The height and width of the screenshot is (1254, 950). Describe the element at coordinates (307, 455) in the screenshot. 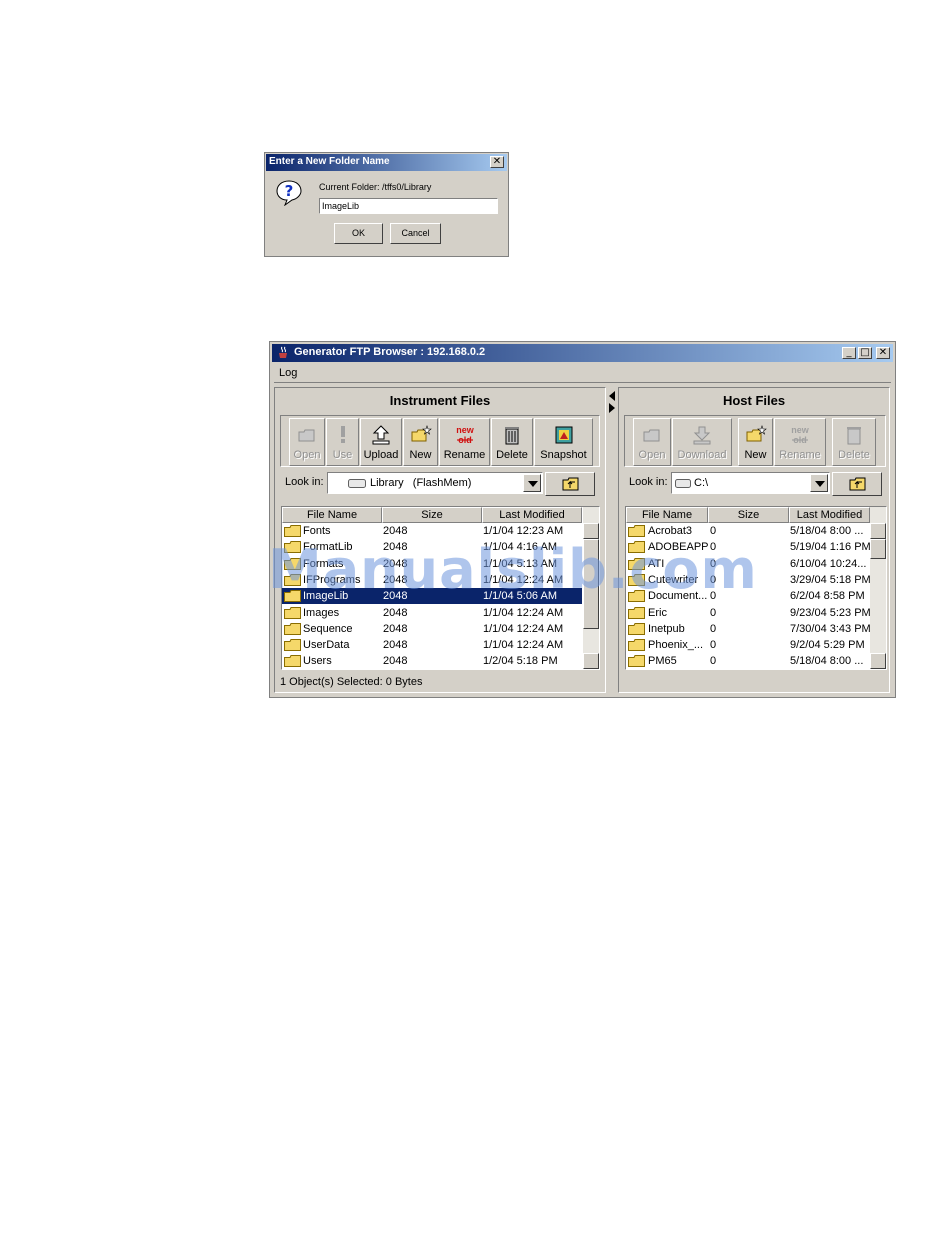

I see `instrument-open-label: Open` at that location.